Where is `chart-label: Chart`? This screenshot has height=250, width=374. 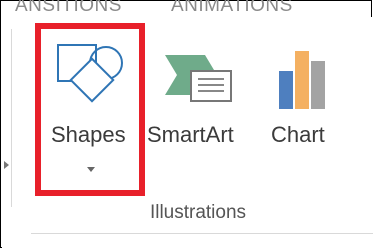
chart-label: Chart is located at coordinates (298, 134).